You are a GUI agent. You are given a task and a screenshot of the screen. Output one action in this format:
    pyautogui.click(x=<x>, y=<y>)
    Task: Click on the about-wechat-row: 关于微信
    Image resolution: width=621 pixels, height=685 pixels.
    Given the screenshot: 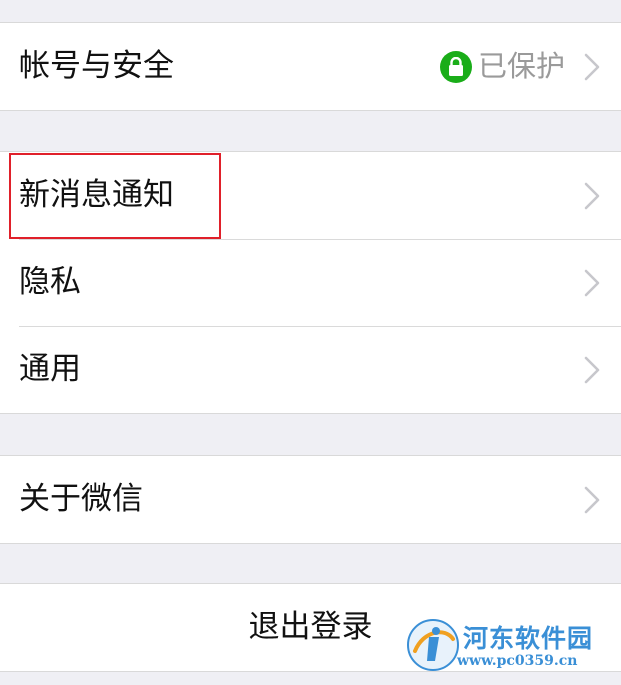 What is the action you would take?
    pyautogui.click(x=310, y=499)
    